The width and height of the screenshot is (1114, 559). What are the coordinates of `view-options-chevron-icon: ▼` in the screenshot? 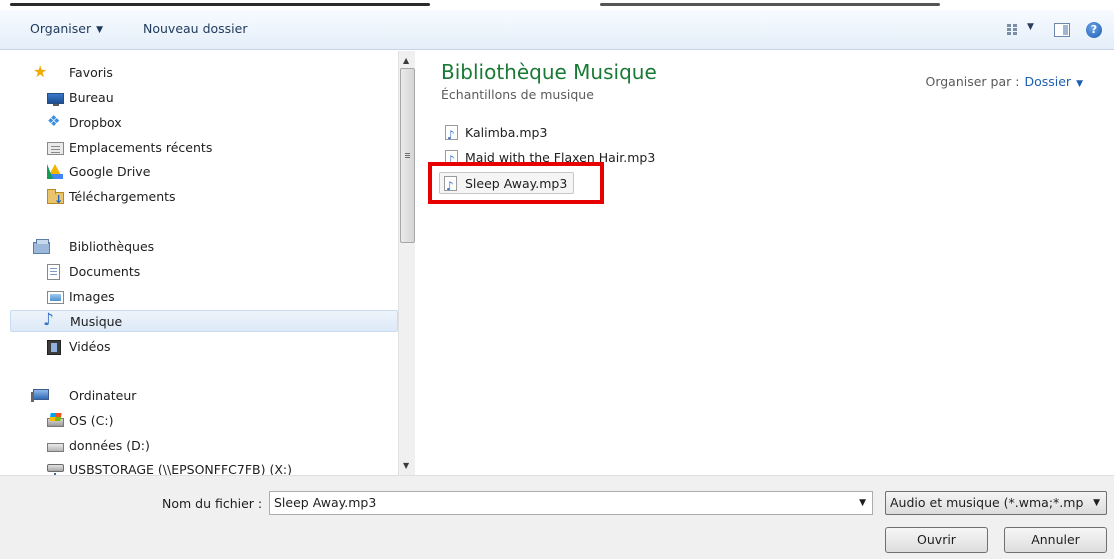 It's located at (1030, 27).